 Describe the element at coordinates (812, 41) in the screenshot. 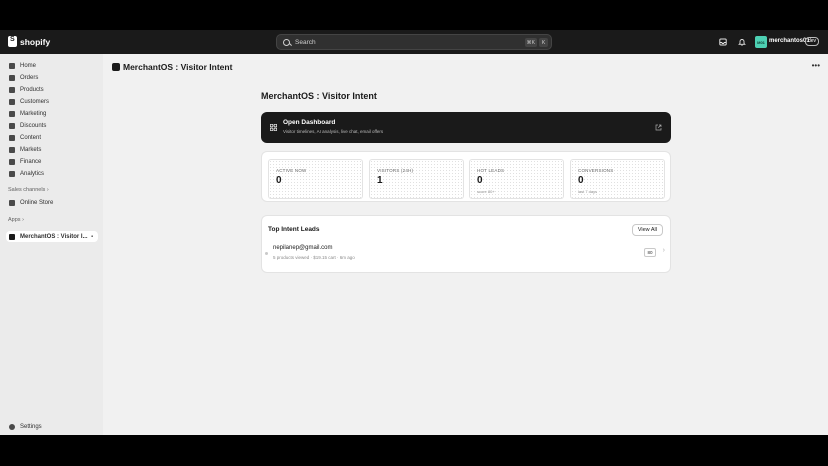

I see `store-dev-badge: dev` at that location.